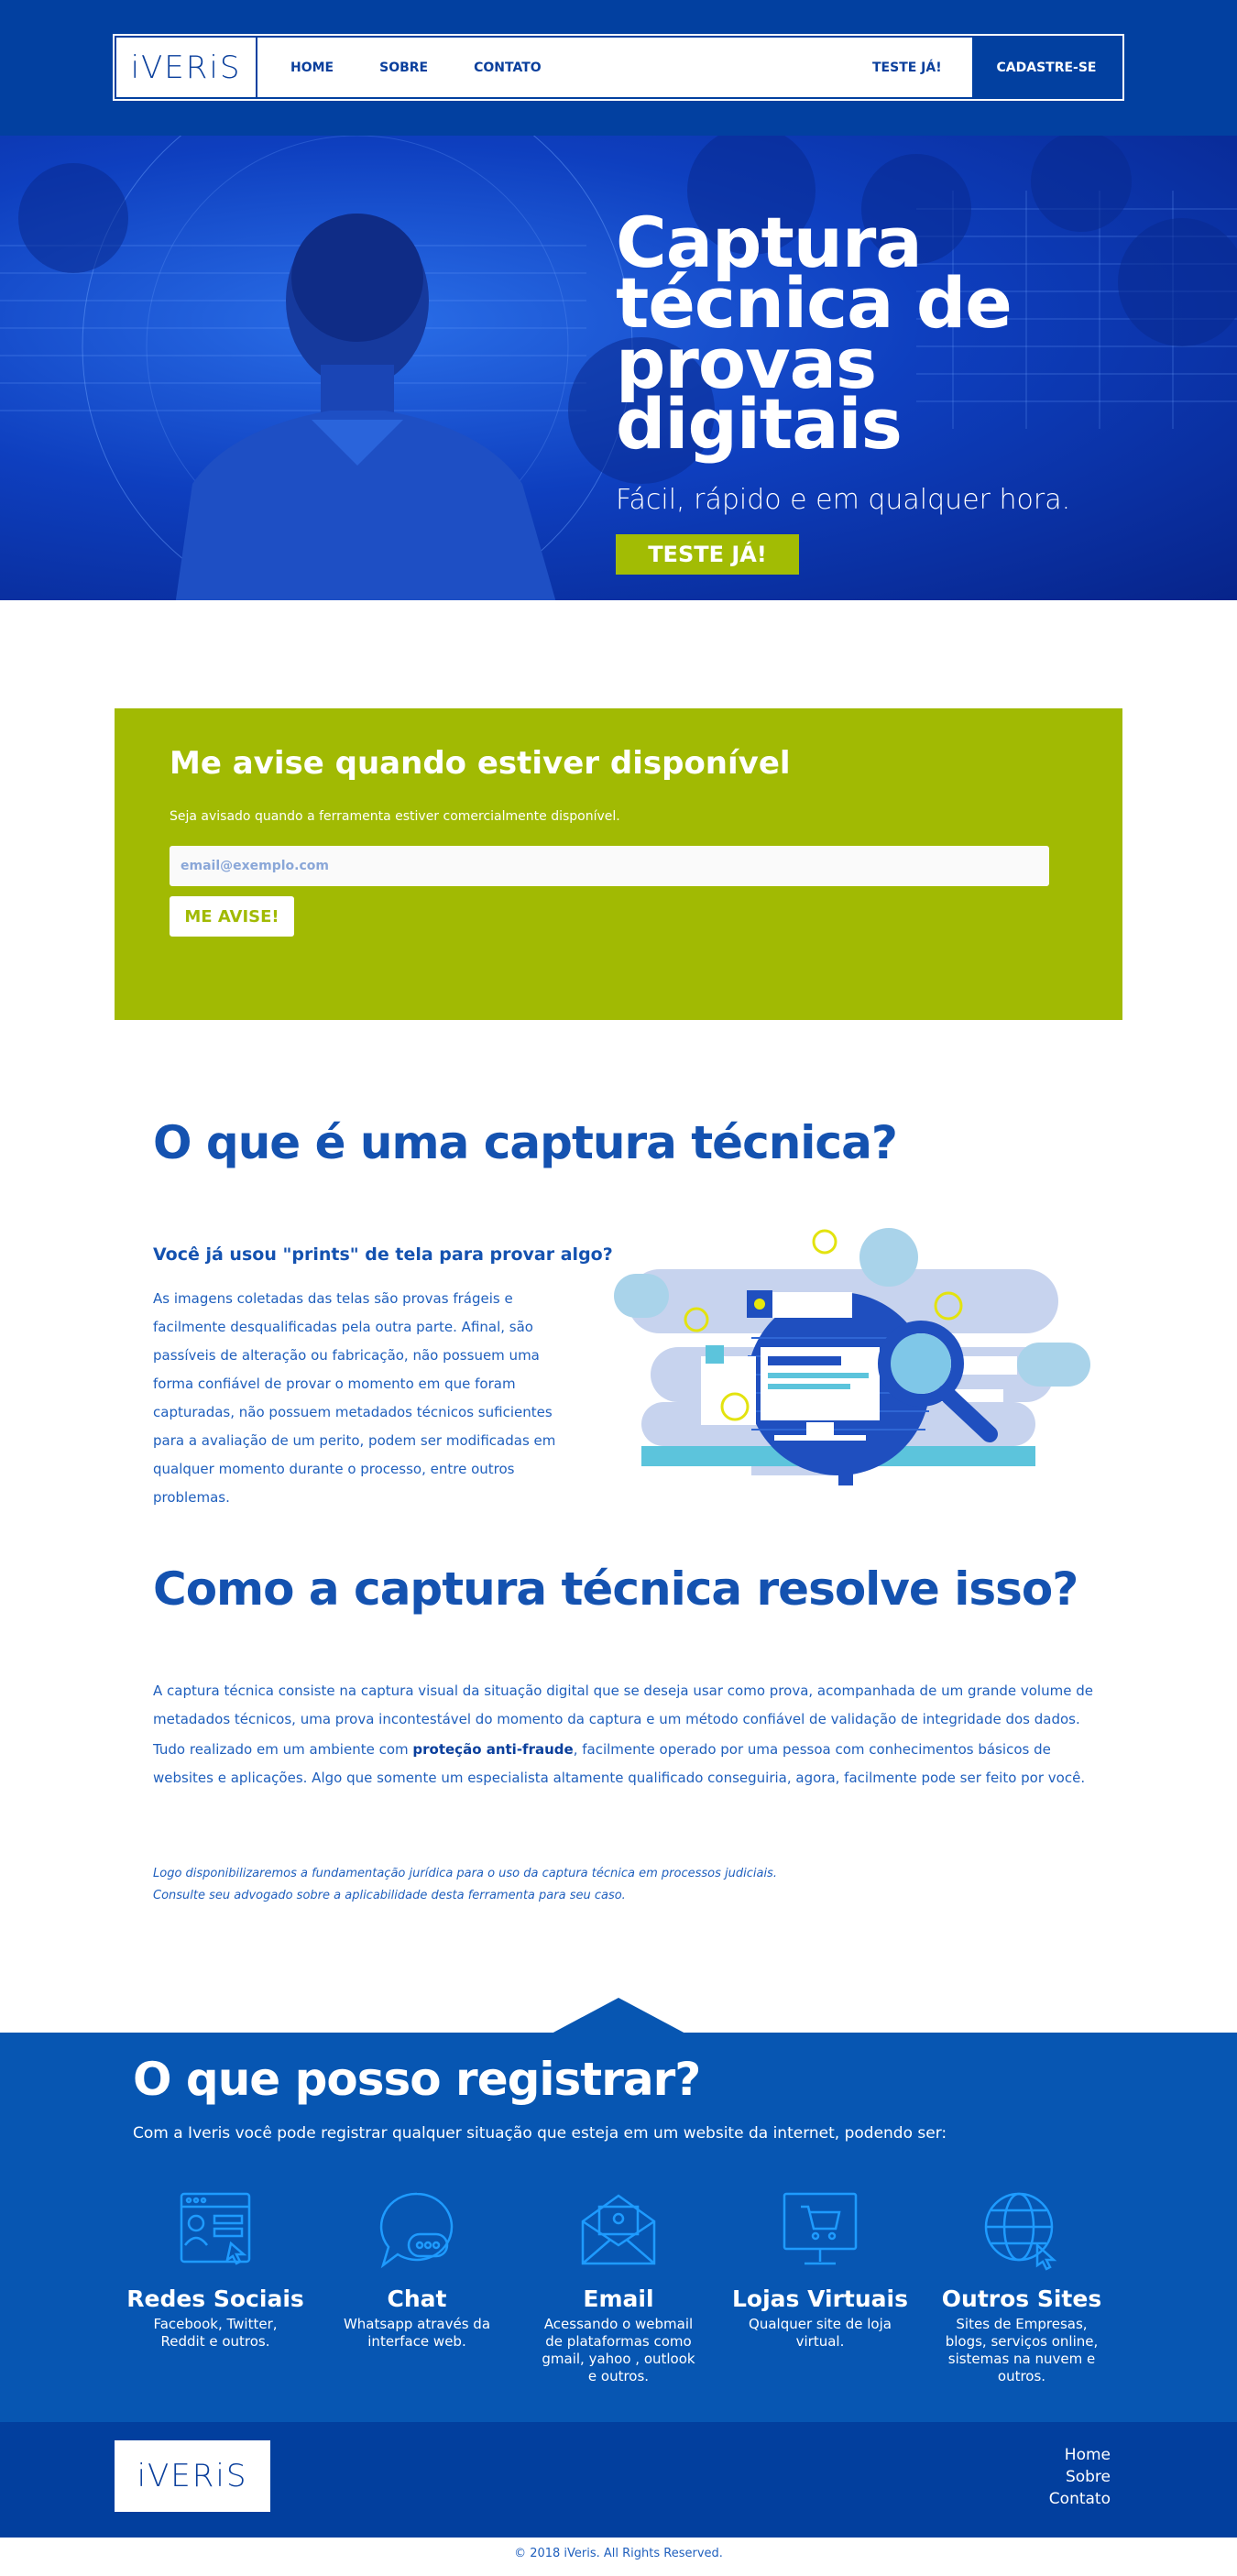 The image size is (1237, 2576). Describe the element at coordinates (493, 1749) in the screenshot. I see `solve-p2-bold: proteção anti-fraude` at that location.